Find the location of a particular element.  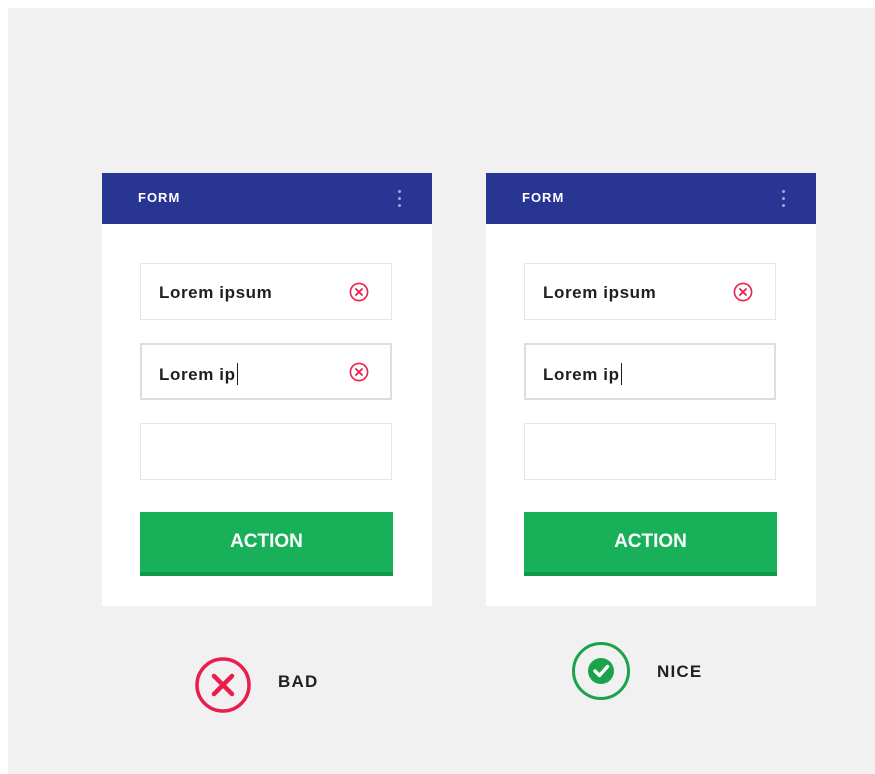

x-circle-icon is located at coordinates (223, 685).